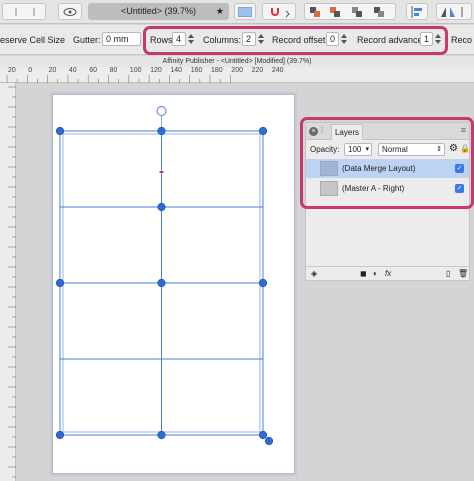  I want to click on color-swatch-button, so click(245, 11).